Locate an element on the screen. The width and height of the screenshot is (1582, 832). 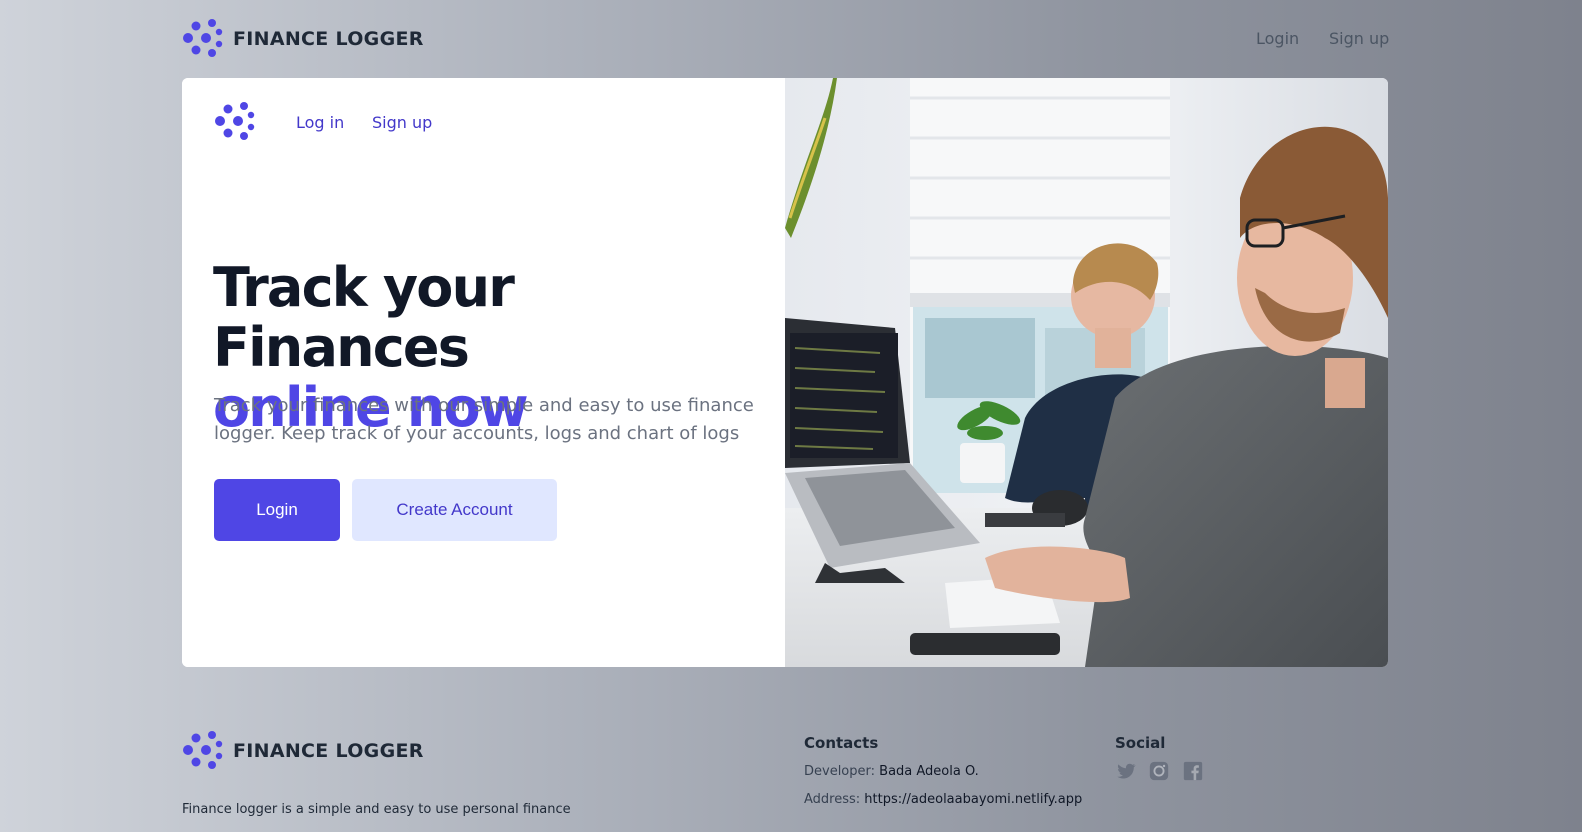
hero-login-link: Log in is located at coordinates (320, 122).